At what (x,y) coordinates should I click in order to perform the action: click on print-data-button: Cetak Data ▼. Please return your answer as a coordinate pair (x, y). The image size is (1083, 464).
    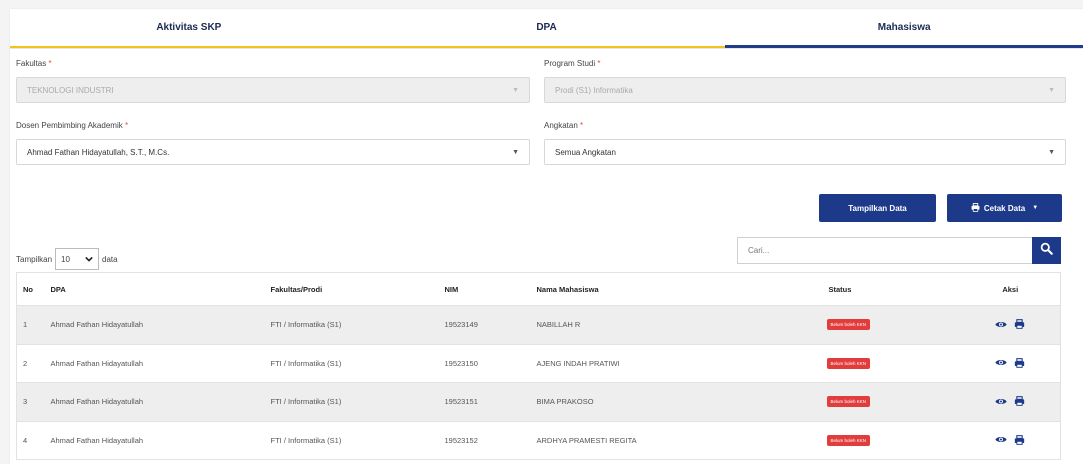
    Looking at the image, I should click on (1004, 208).